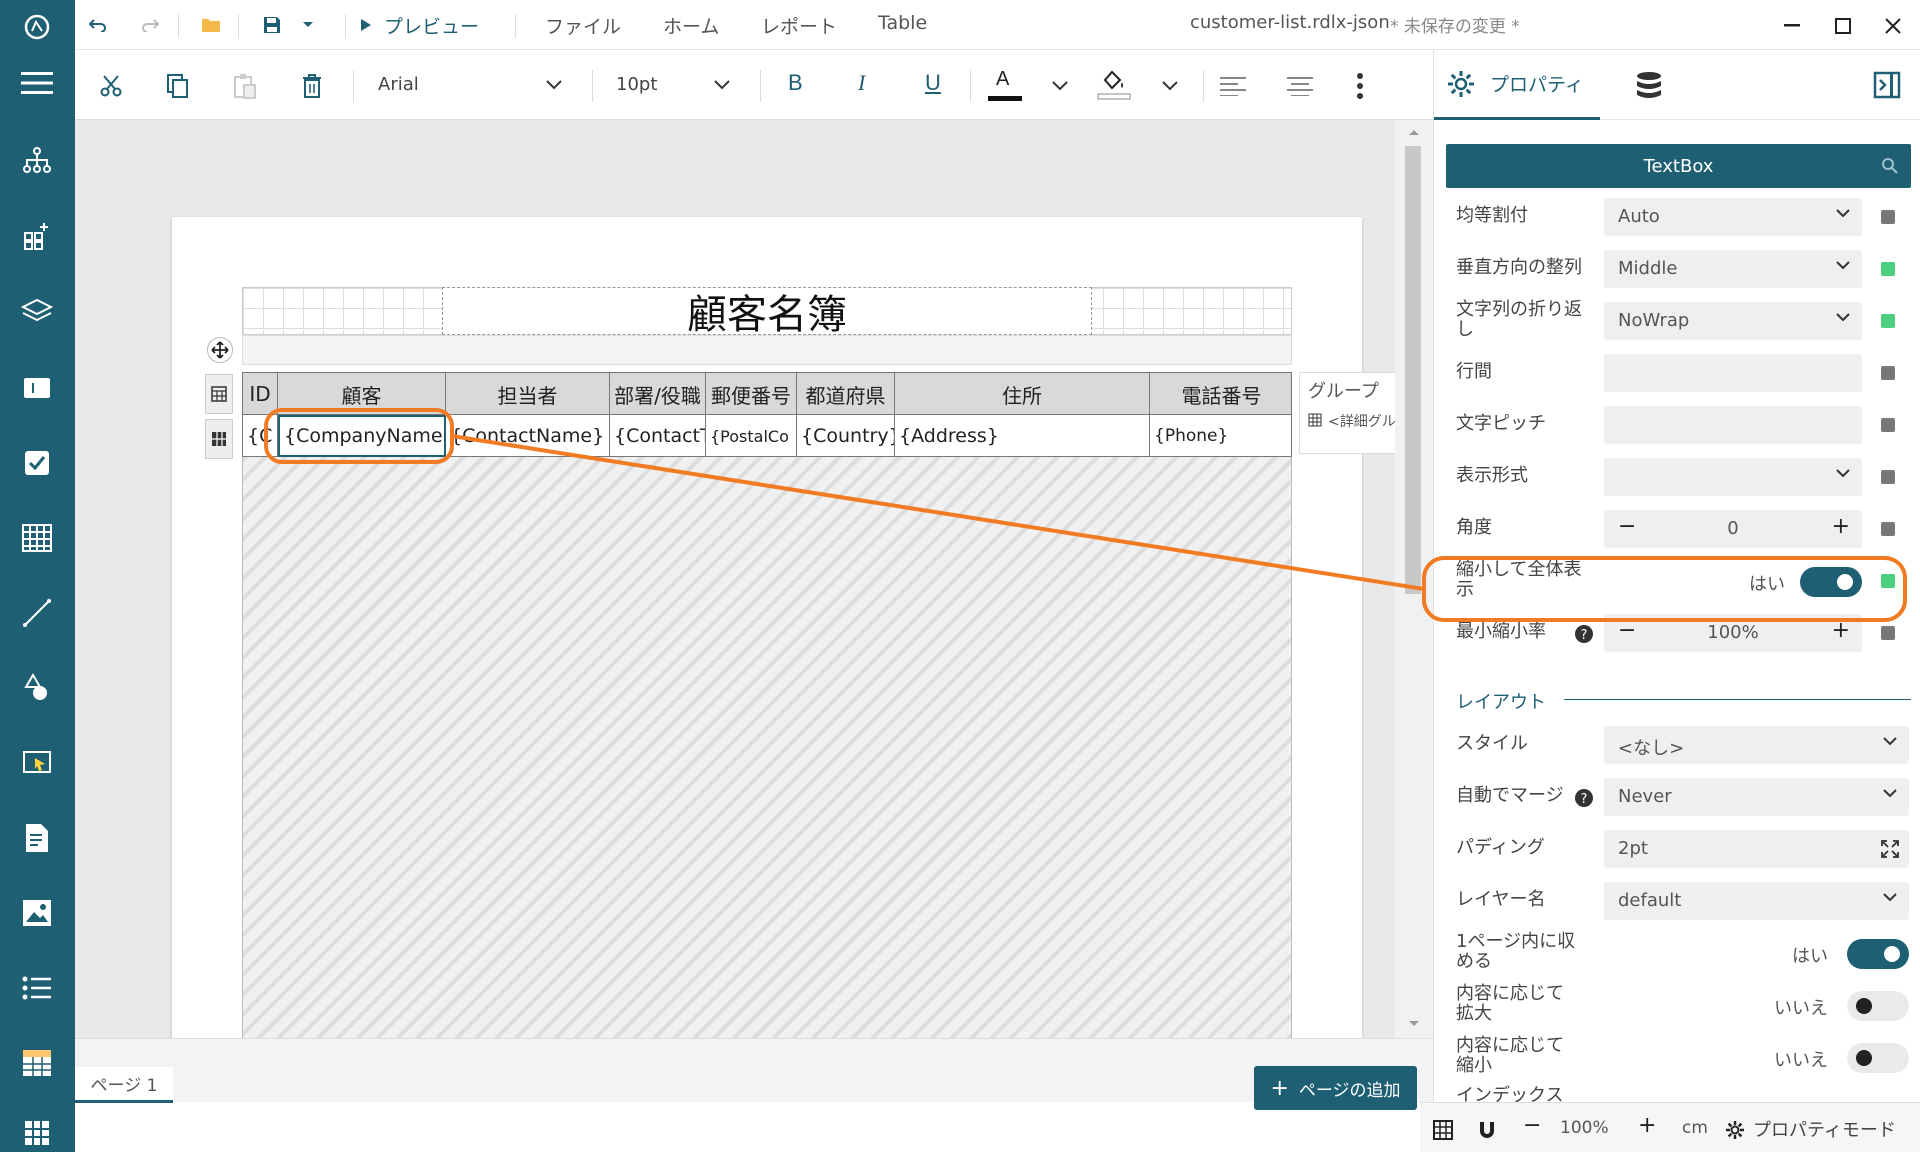 The width and height of the screenshot is (1920, 1156). What do you see at coordinates (767, 350) in the screenshot?
I see `table-column-handles` at bounding box center [767, 350].